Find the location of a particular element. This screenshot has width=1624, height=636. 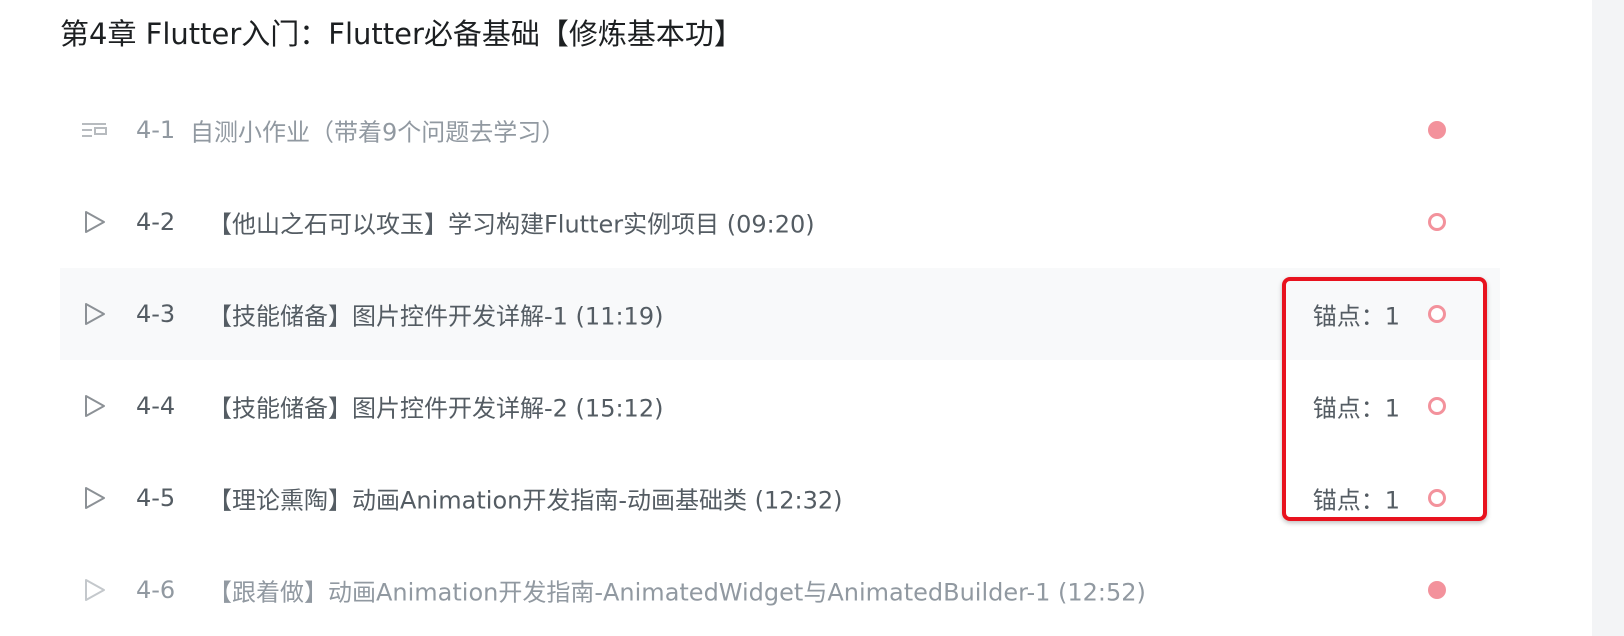

lesson-title: 【理论熏陶】动画Animation开发指南-动画基础类 (12:32) is located at coordinates (525, 500).